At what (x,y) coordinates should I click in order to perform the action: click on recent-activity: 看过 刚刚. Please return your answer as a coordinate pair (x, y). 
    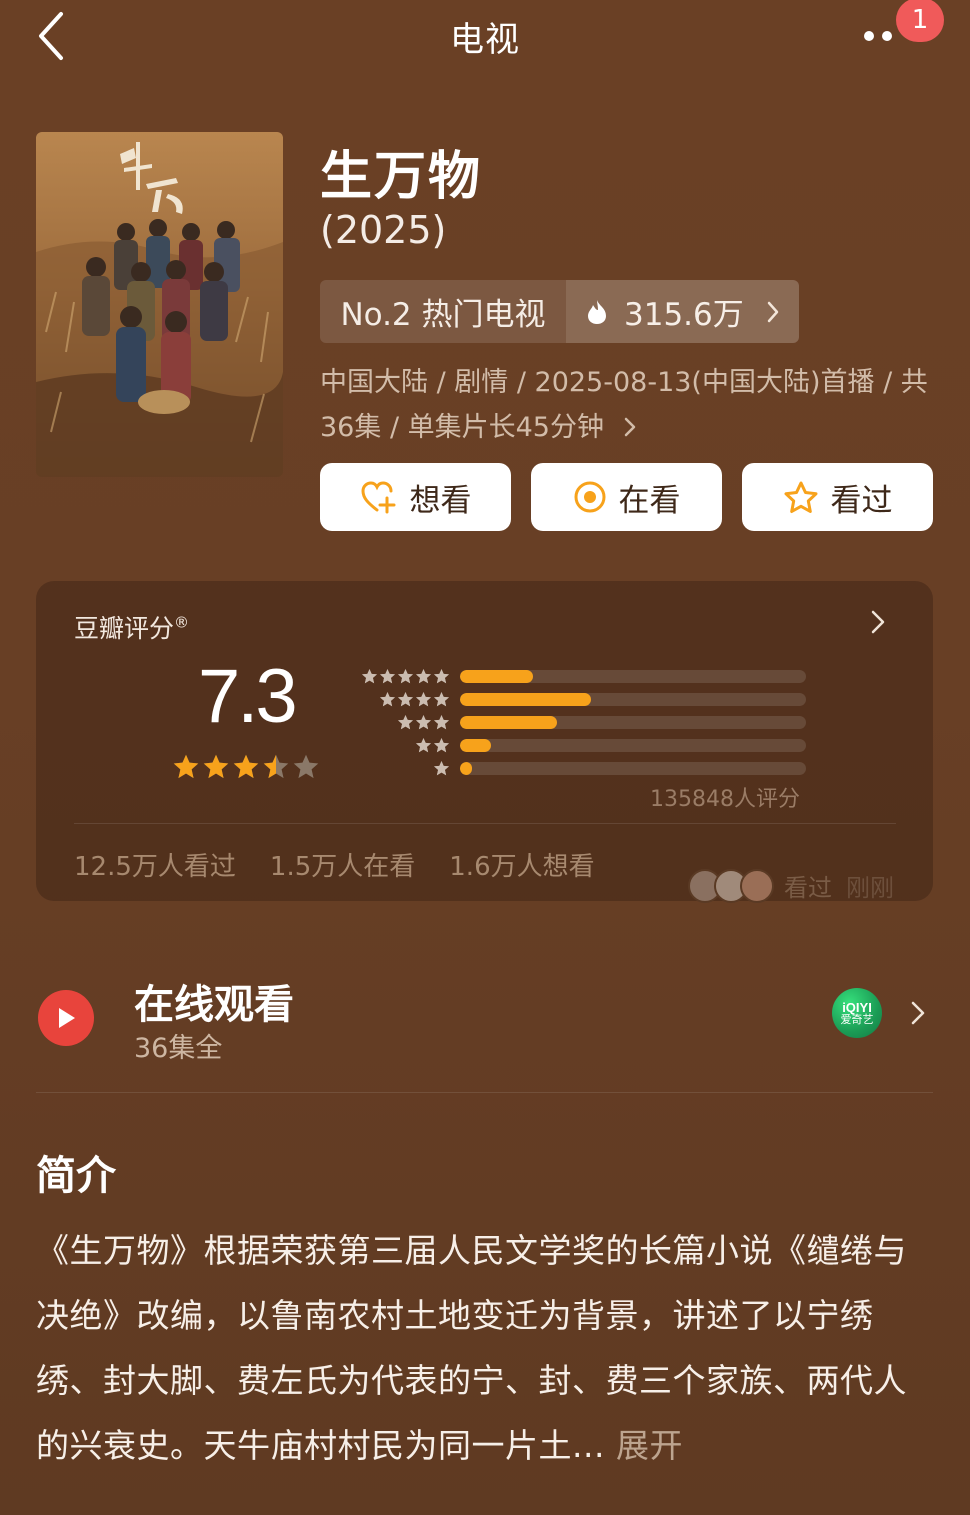
    Looking at the image, I should click on (791, 885).